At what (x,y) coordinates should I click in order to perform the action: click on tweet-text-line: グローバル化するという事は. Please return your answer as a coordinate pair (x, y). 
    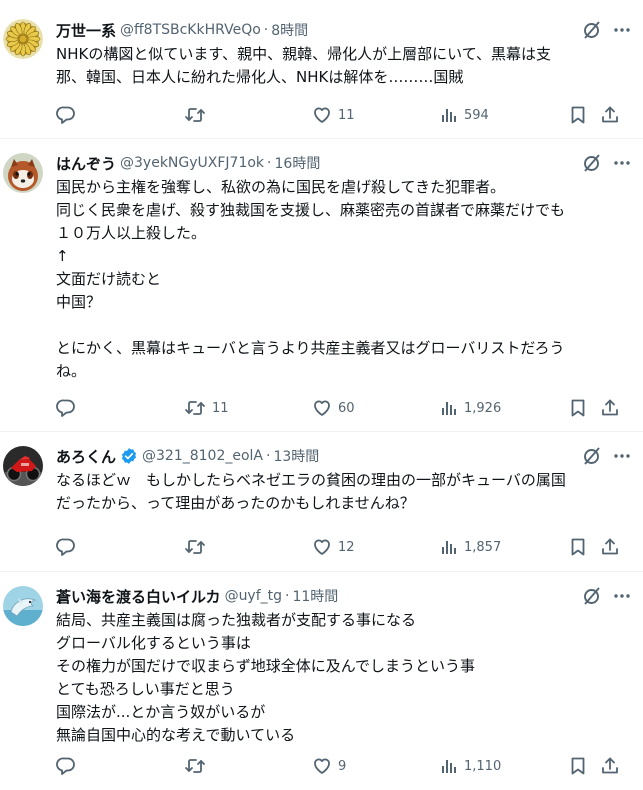
    Looking at the image, I should click on (153, 643).